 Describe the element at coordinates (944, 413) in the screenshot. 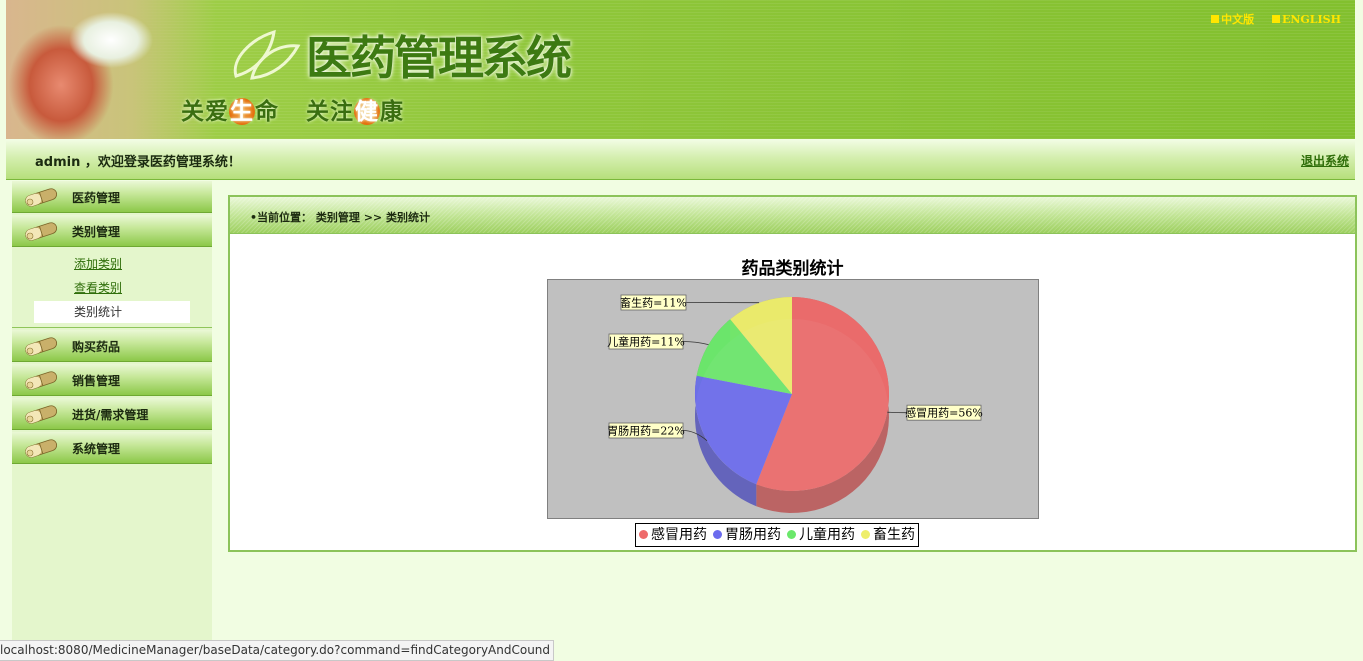

I see `data-label: 感冒用药=56%` at that location.